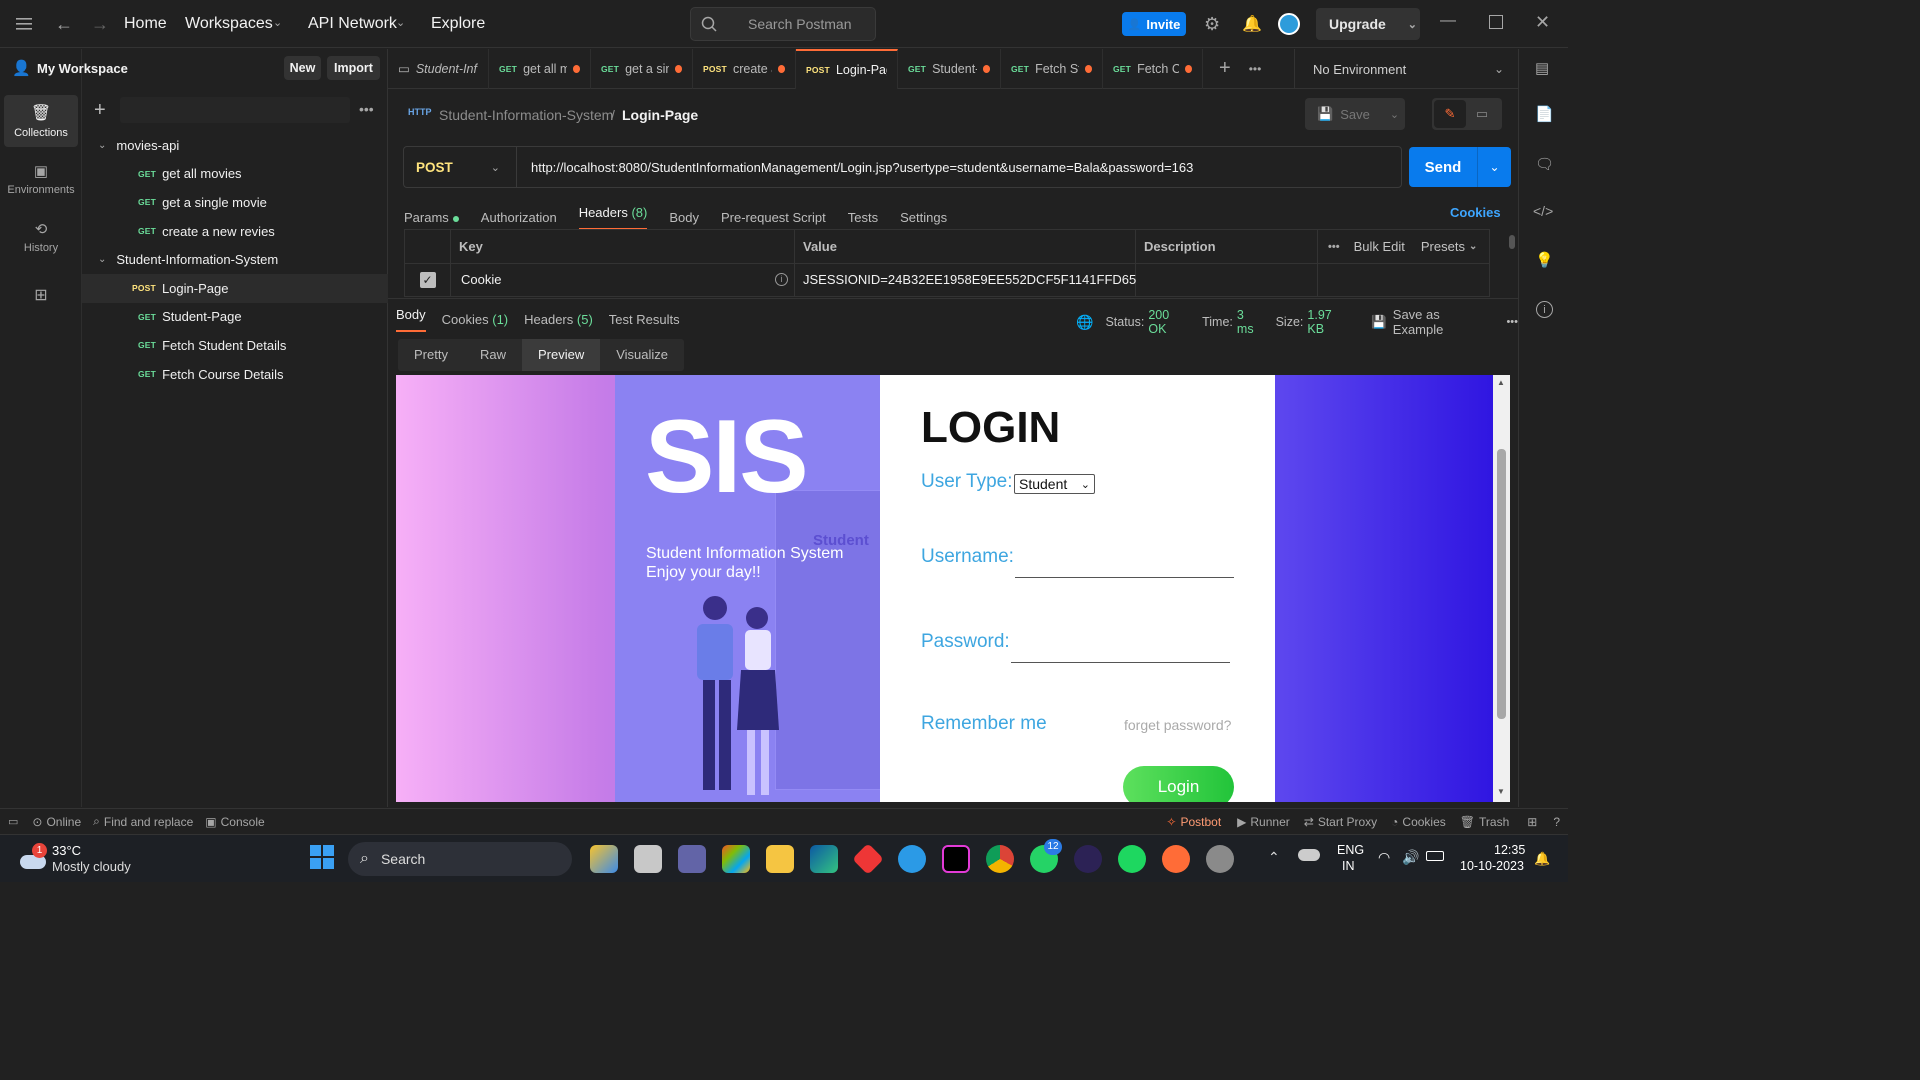  I want to click on teams-chat-icon, so click(692, 859).